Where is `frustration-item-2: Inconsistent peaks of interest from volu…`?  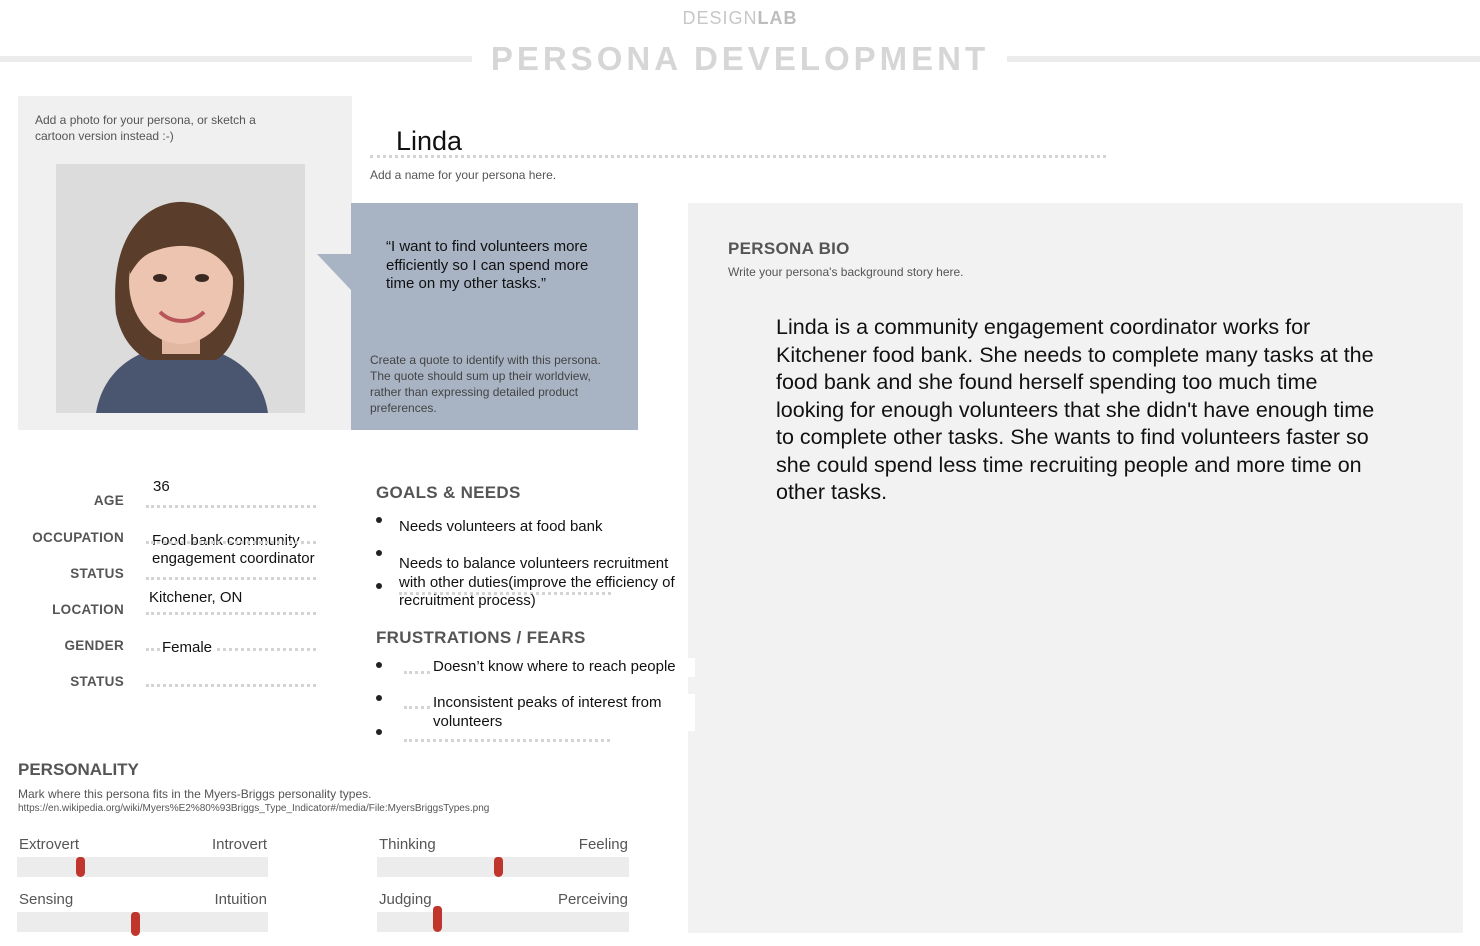 frustration-item-2: Inconsistent peaks of interest from volu… is located at coordinates (564, 712).